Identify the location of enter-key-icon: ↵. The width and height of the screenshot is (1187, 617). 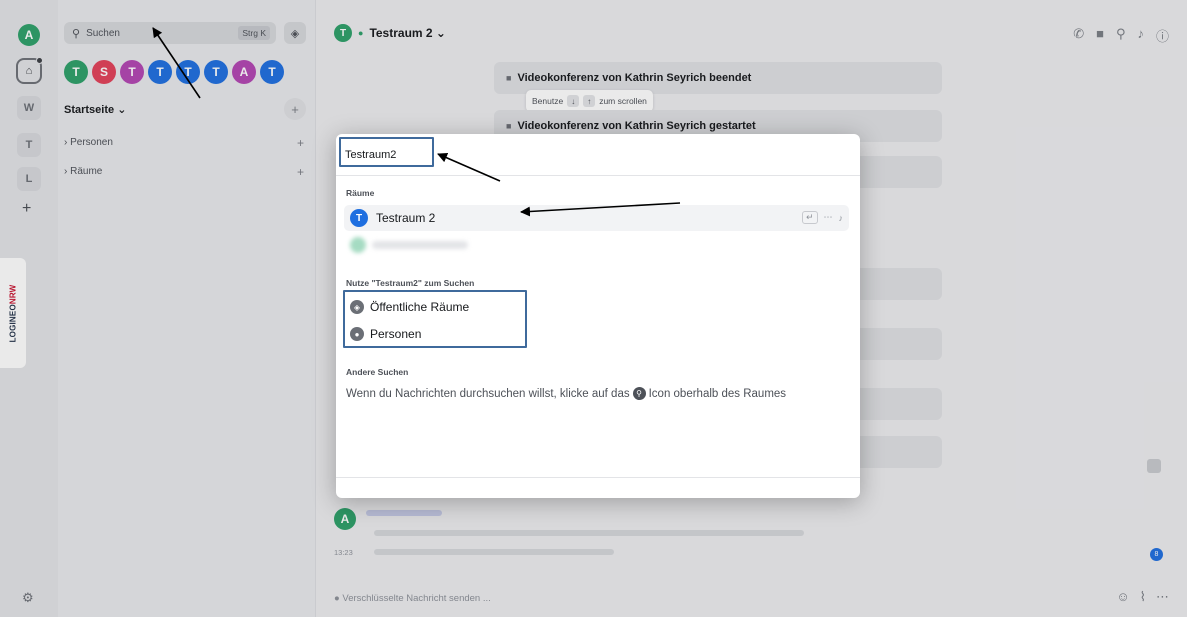
(809, 217).